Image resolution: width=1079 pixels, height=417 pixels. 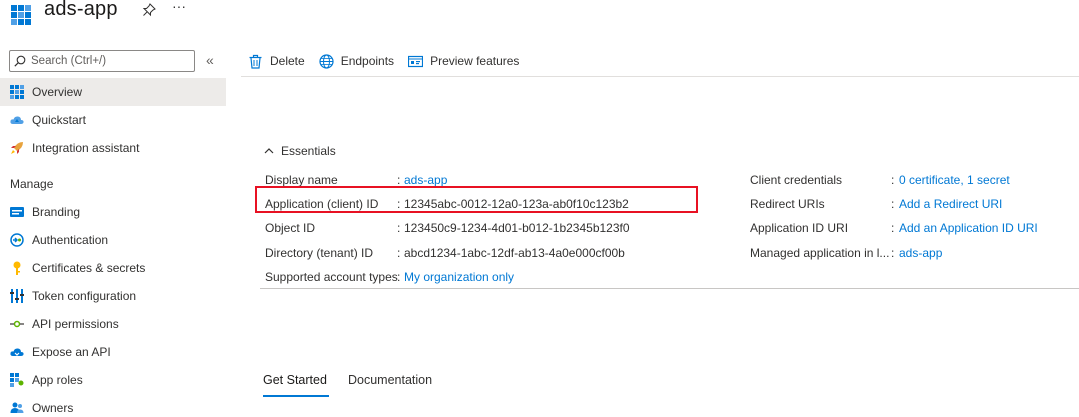 I want to click on object-id-value: 123450c9-1234-4d01-b012-1b2345b123f0, so click(x=517, y=228).